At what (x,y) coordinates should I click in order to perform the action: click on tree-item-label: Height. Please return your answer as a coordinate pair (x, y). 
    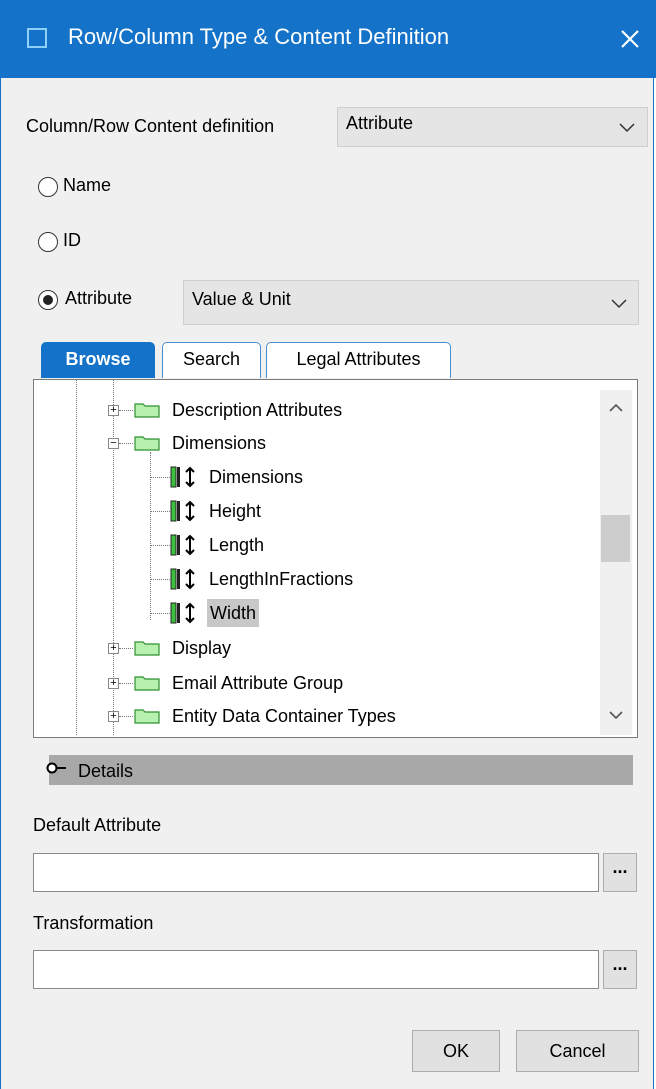
    Looking at the image, I should click on (235, 511).